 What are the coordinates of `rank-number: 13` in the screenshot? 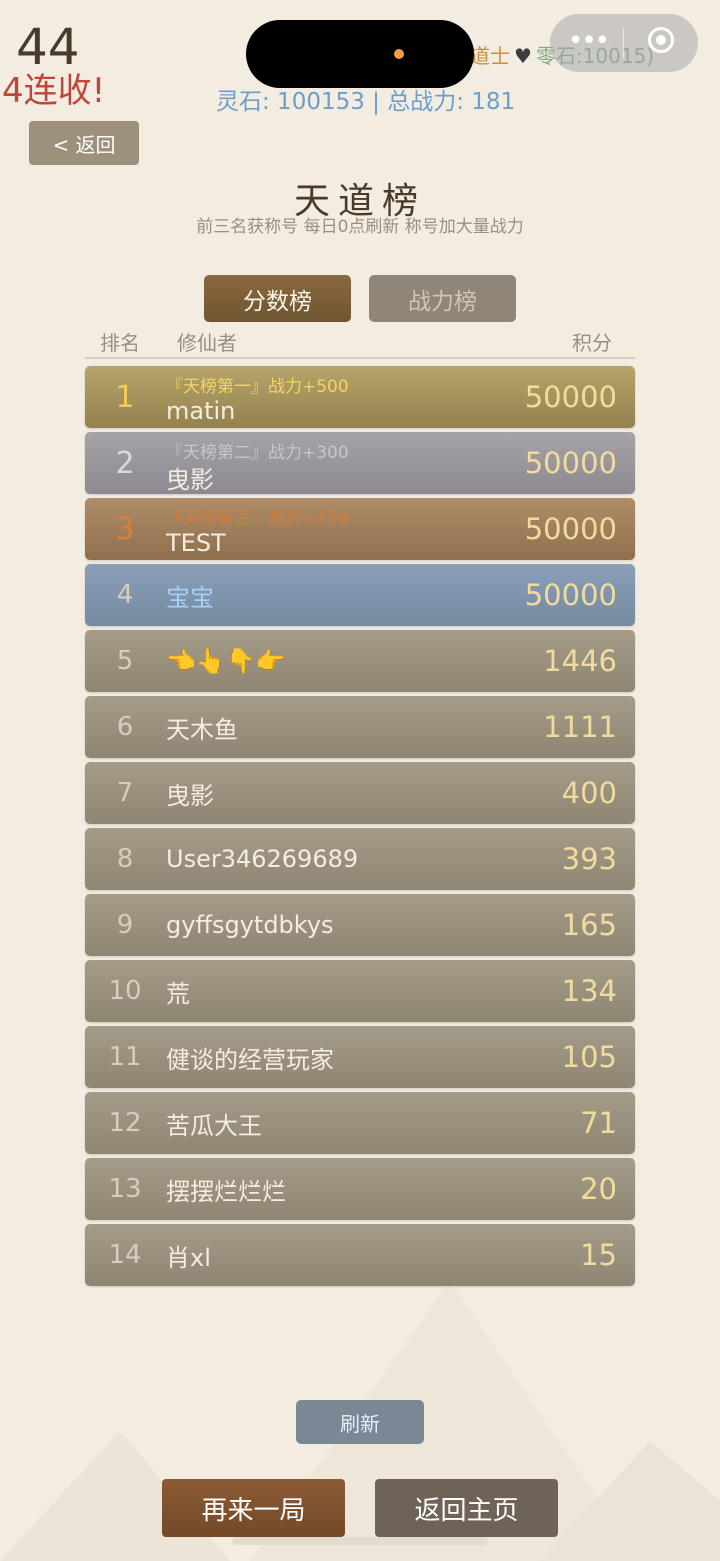 It's located at (125, 1189).